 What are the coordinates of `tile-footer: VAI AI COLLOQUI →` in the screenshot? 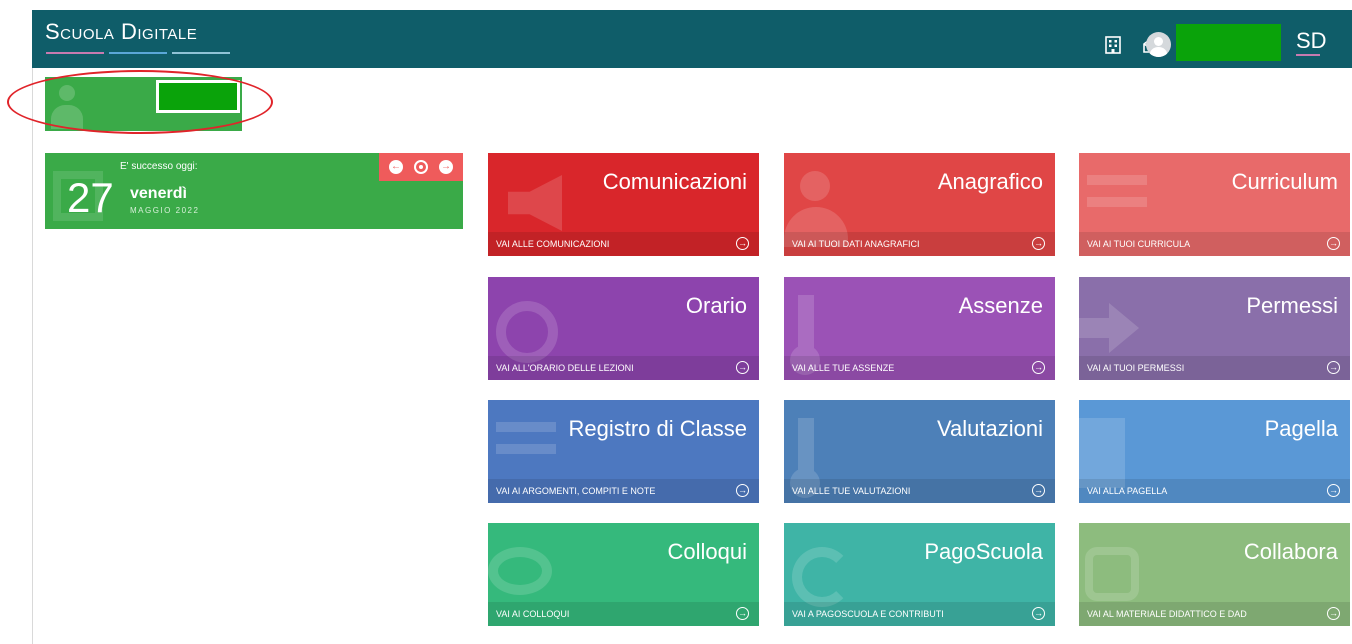 It's located at (623, 614).